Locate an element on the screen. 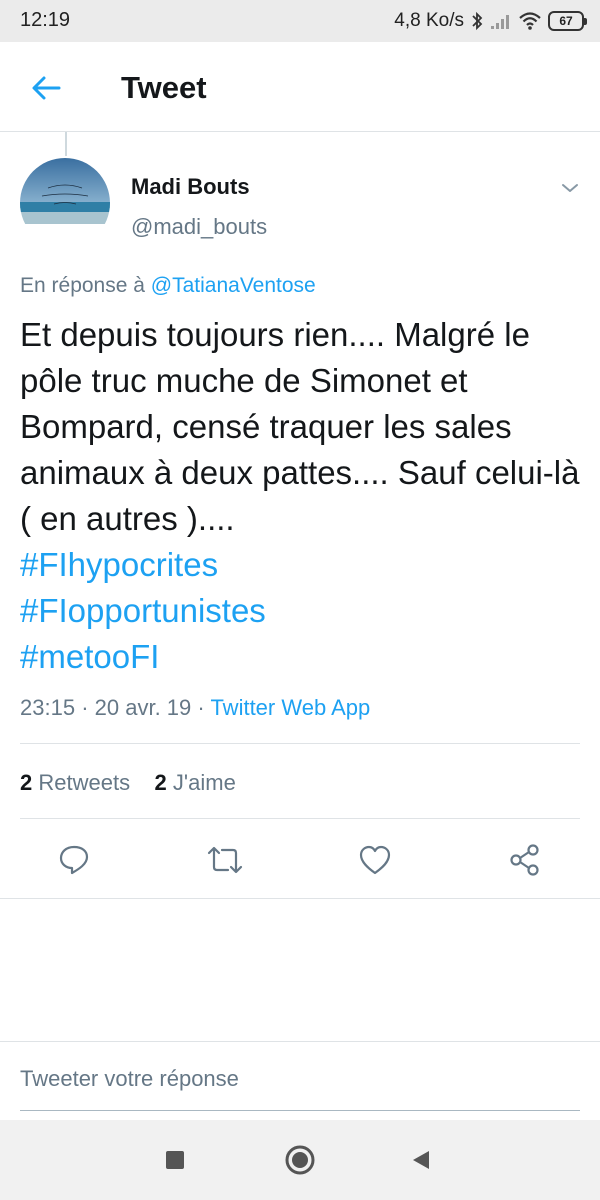  retweets-label: Retweets is located at coordinates (84, 782).